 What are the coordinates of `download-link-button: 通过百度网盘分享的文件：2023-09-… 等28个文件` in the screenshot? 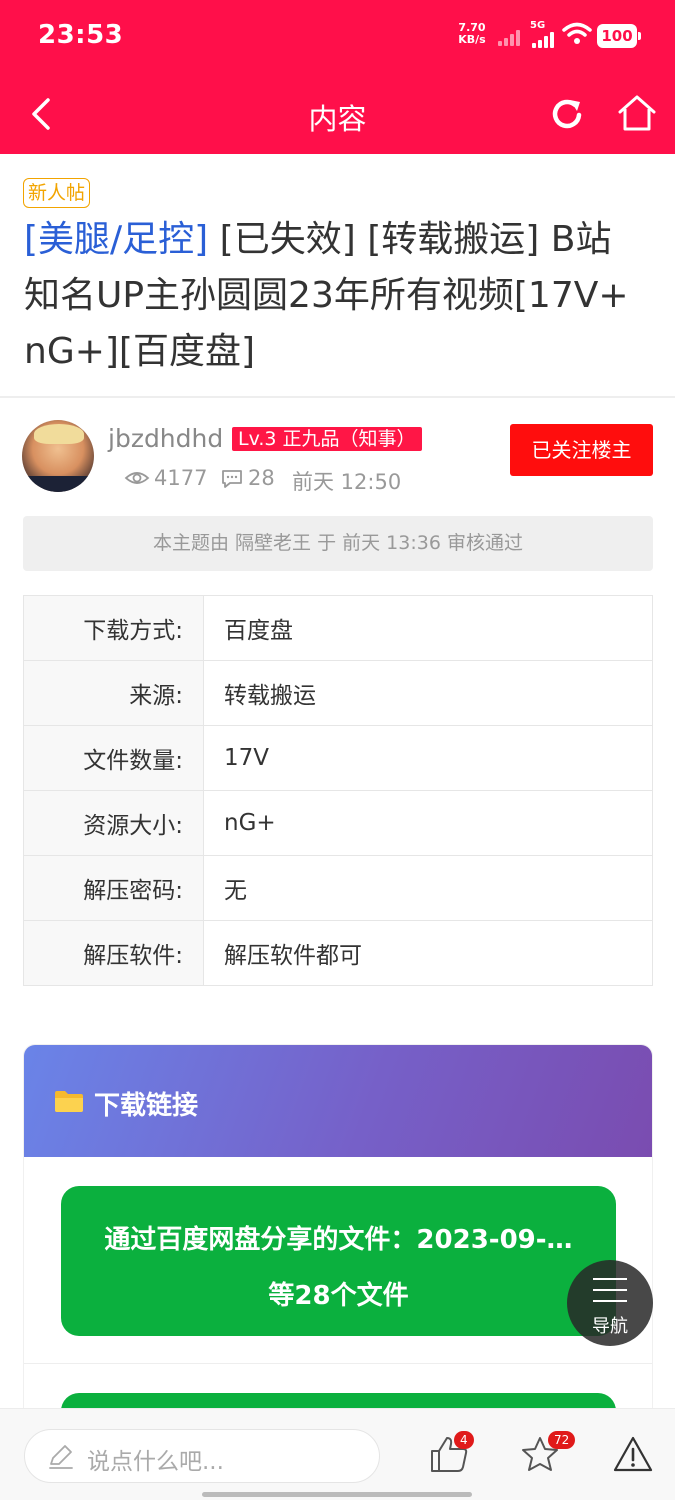 It's located at (338, 1261).